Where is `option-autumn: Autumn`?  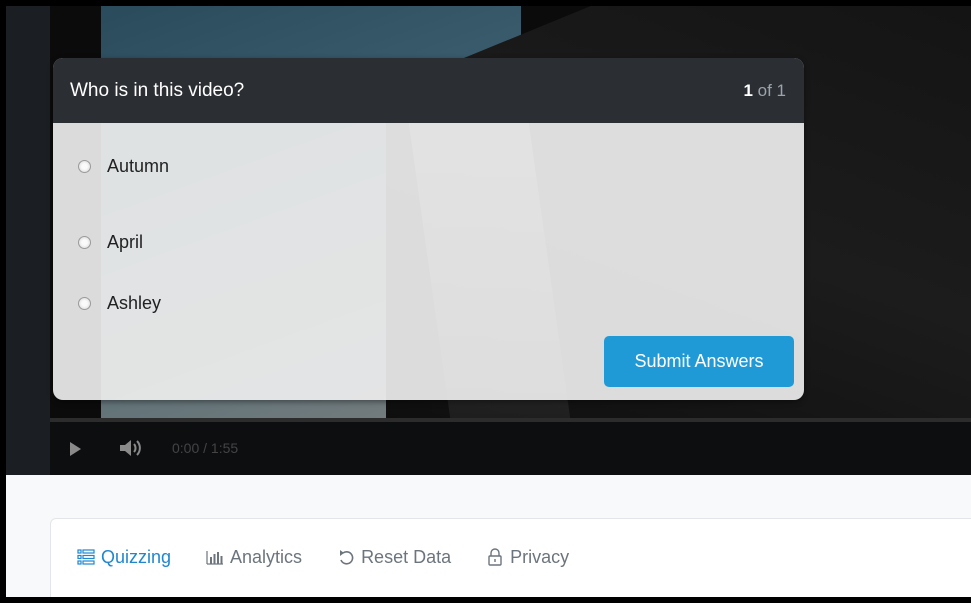
option-autumn: Autumn is located at coordinates (428, 166).